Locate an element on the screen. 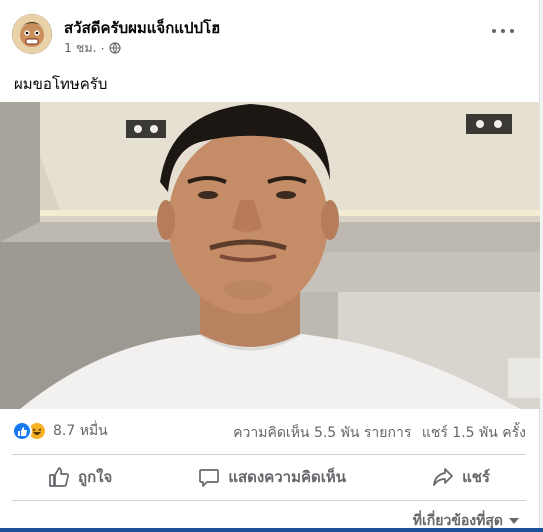 This screenshot has width=543, height=532. globe-icon is located at coordinates (115, 48).